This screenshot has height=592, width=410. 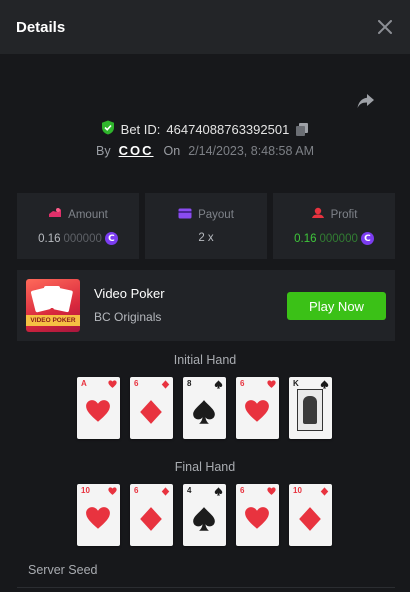 I want to click on close-icon, so click(x=385, y=27).